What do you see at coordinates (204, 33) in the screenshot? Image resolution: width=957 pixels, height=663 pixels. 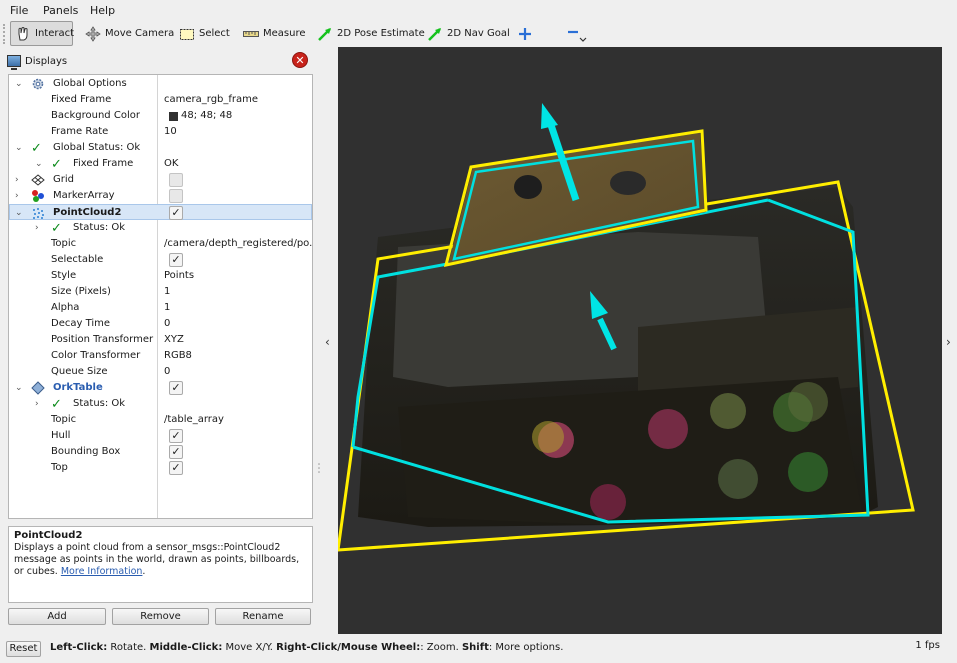 I see `select-tool: Select` at bounding box center [204, 33].